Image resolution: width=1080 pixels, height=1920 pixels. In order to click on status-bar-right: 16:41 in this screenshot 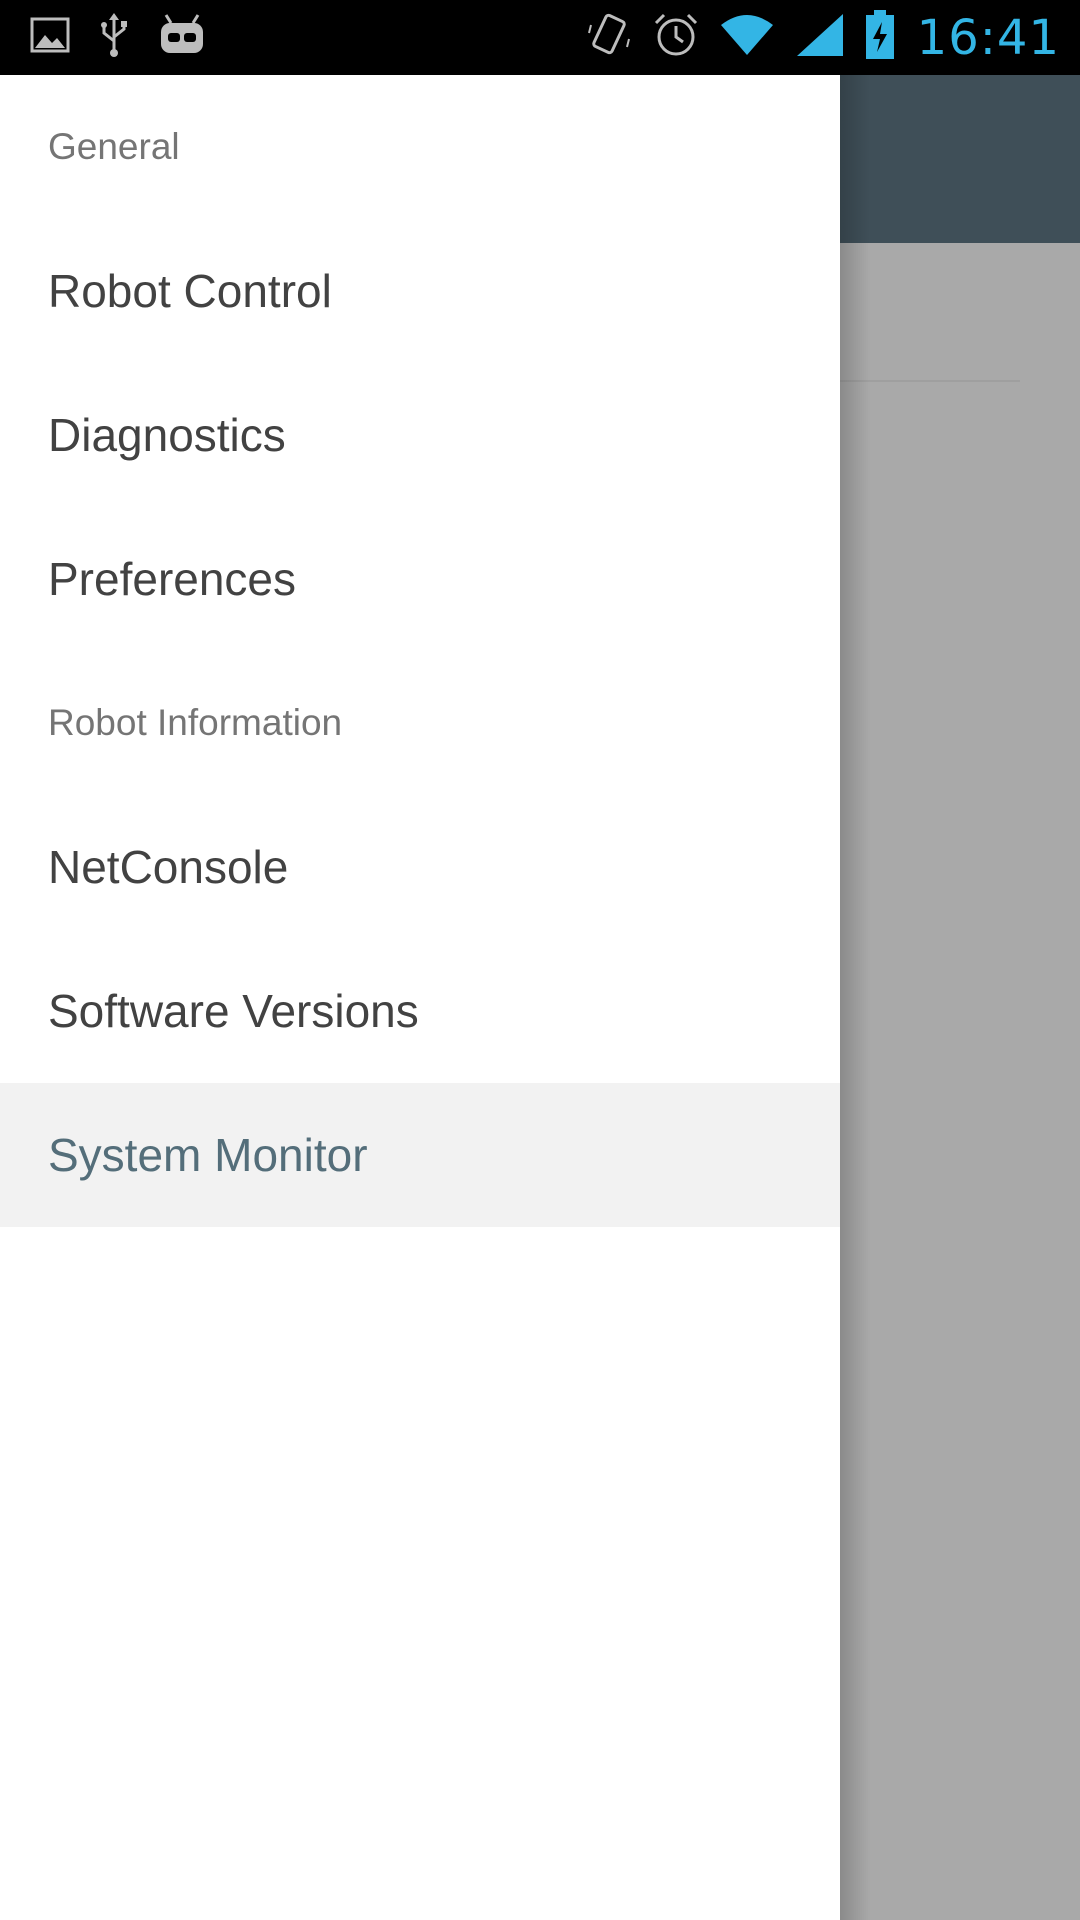, I will do `click(813, 37)`.